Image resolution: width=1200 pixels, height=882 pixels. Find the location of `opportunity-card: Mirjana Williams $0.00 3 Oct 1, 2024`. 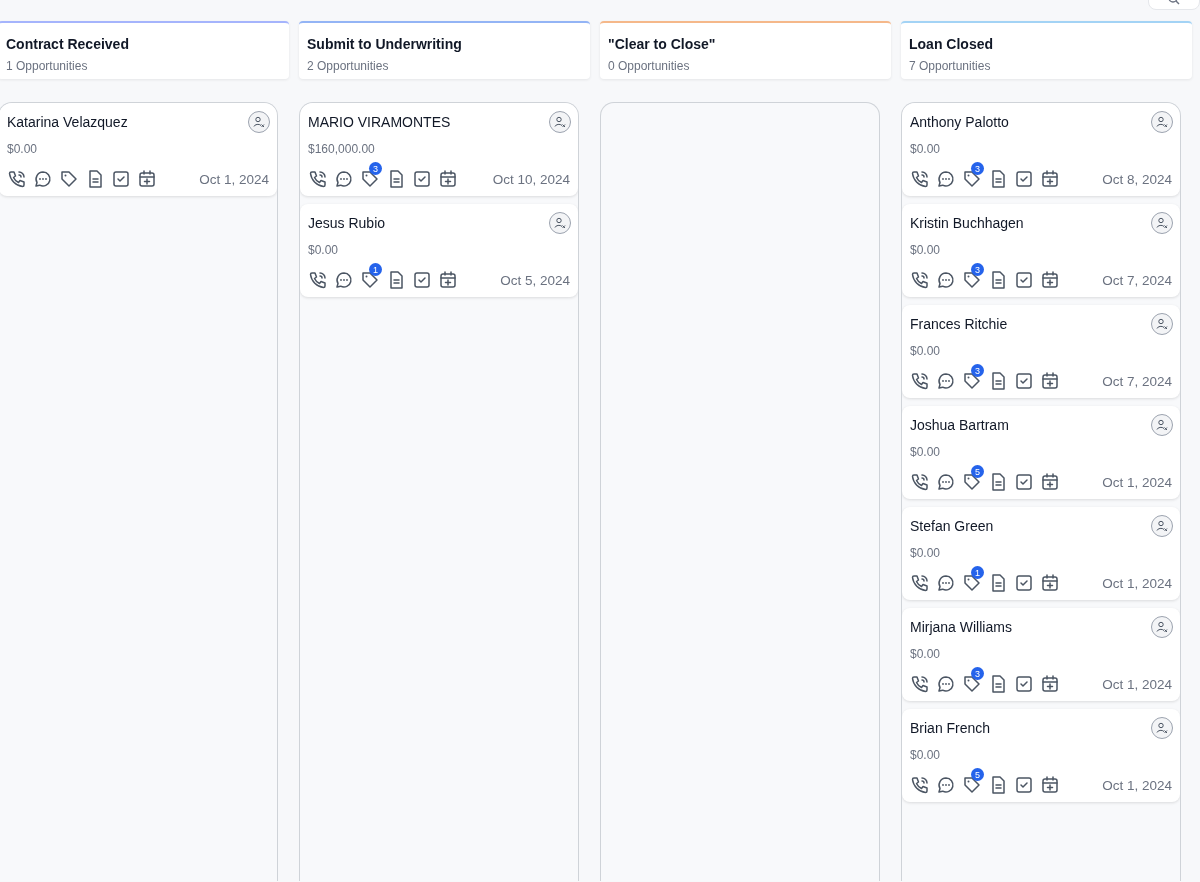

opportunity-card: Mirjana Williams $0.00 3 Oct 1, 2024 is located at coordinates (1041, 654).